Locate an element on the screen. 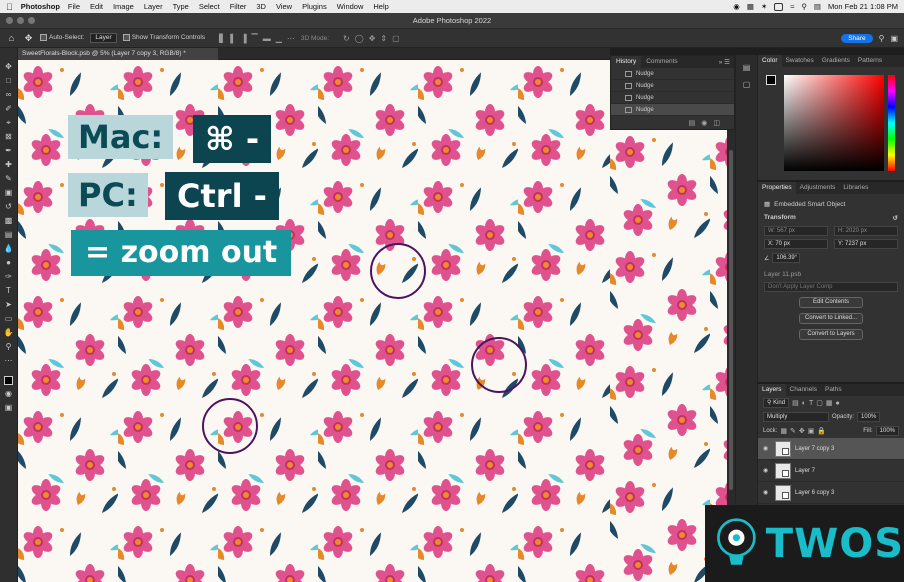  more-tools-icon: ⋯ is located at coordinates (9, 361).